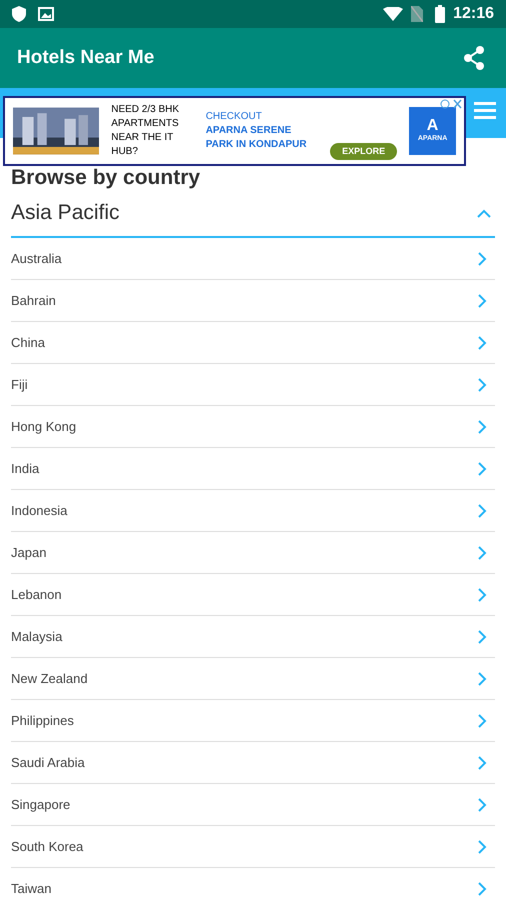 This screenshot has width=506, height=900. I want to click on no-sim-icon, so click(417, 14).